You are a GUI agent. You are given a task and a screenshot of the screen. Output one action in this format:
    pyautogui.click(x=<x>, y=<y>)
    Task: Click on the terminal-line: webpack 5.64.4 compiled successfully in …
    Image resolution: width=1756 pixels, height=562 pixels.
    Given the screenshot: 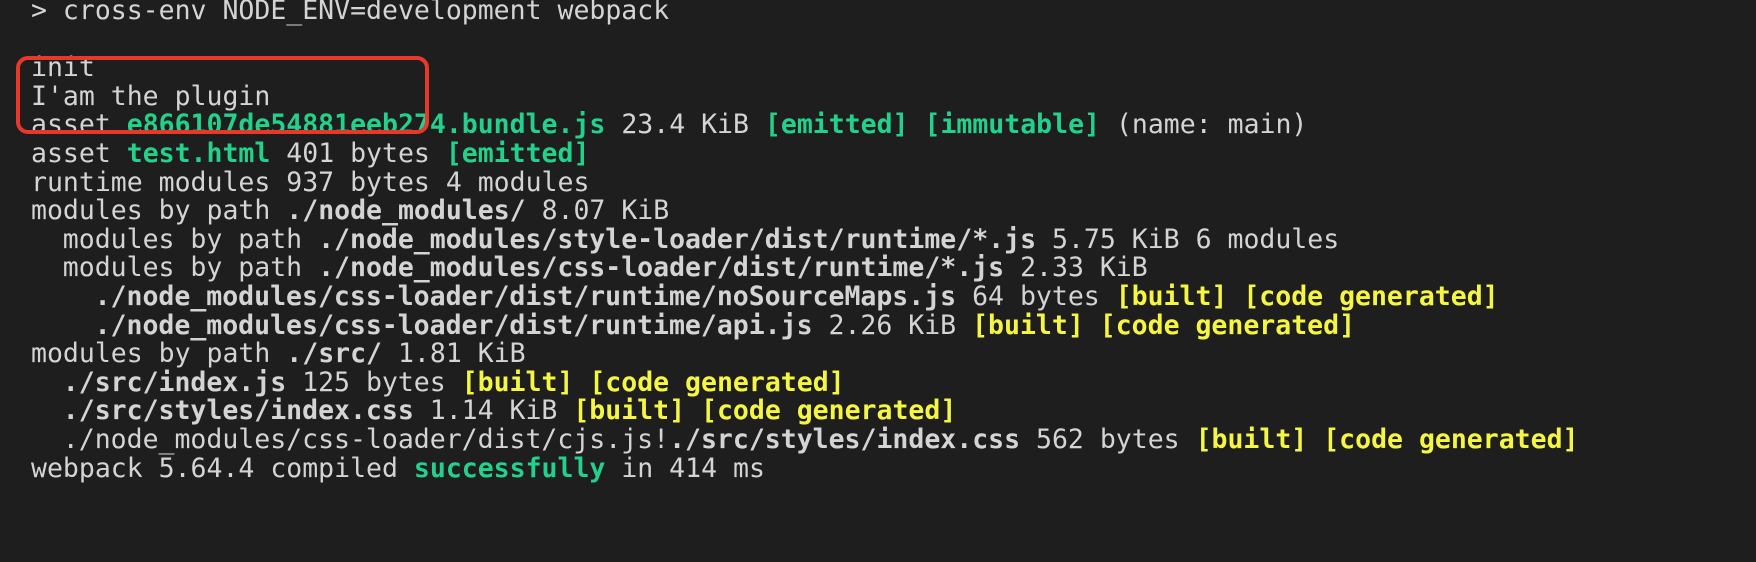 What is the action you would take?
    pyautogui.click(x=398, y=469)
    